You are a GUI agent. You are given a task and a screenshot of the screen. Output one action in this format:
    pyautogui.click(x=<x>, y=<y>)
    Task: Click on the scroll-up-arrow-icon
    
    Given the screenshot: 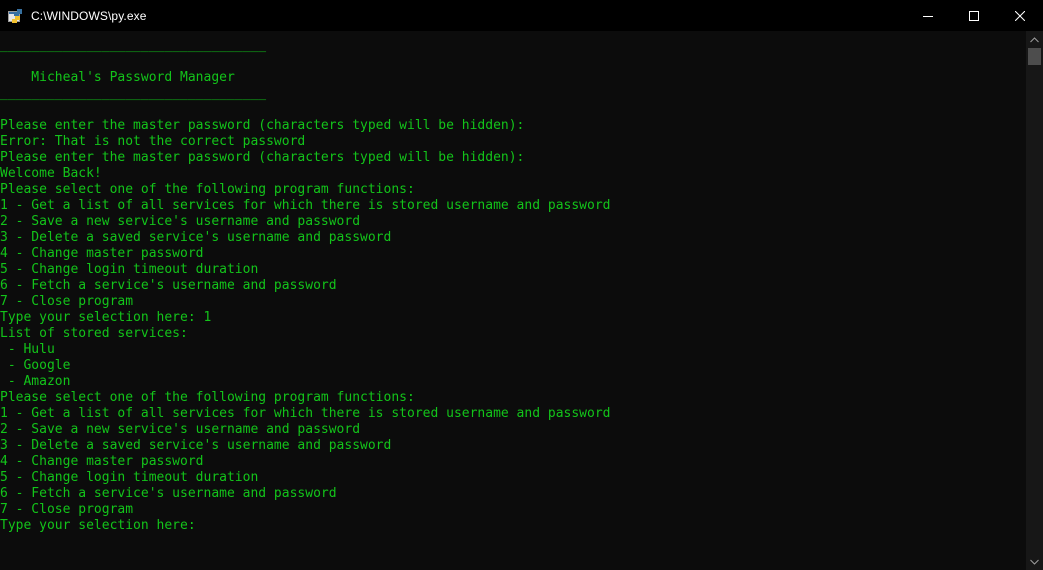 What is the action you would take?
    pyautogui.click(x=1034, y=39)
    